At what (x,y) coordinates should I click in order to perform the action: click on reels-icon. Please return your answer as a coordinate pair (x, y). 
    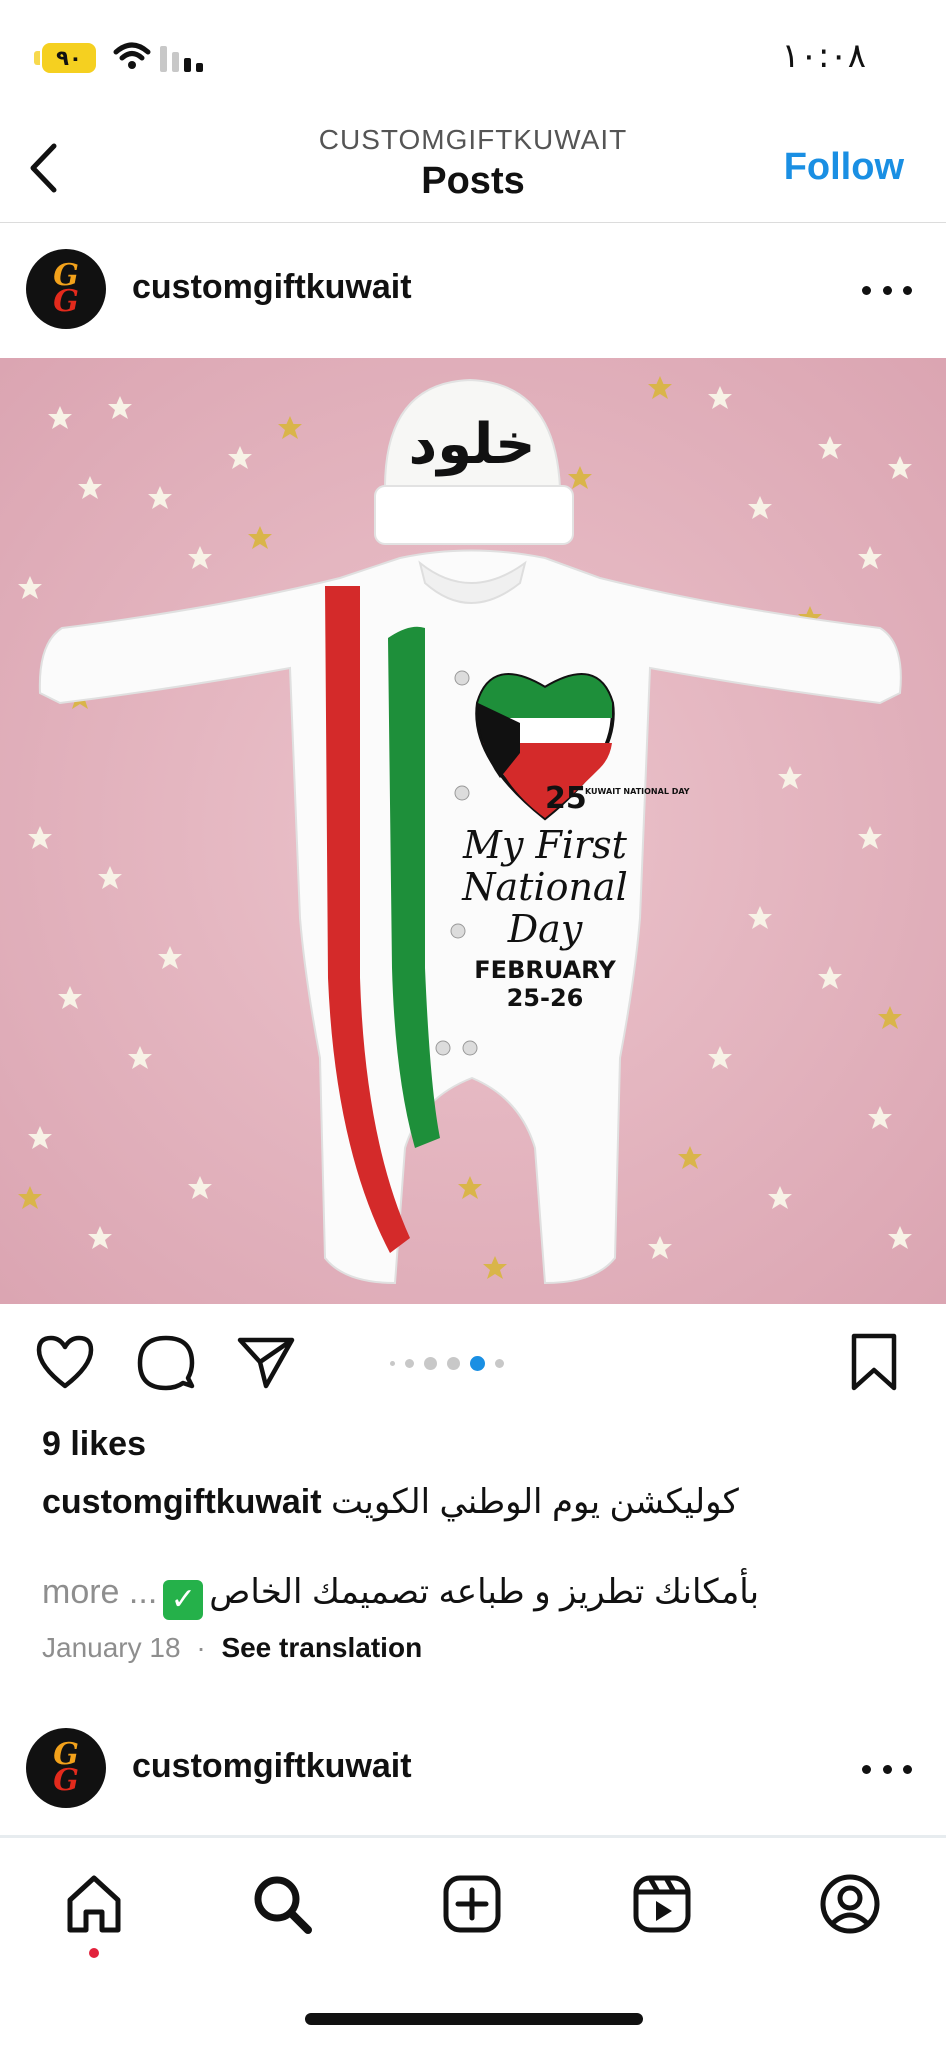
    Looking at the image, I should click on (662, 1904).